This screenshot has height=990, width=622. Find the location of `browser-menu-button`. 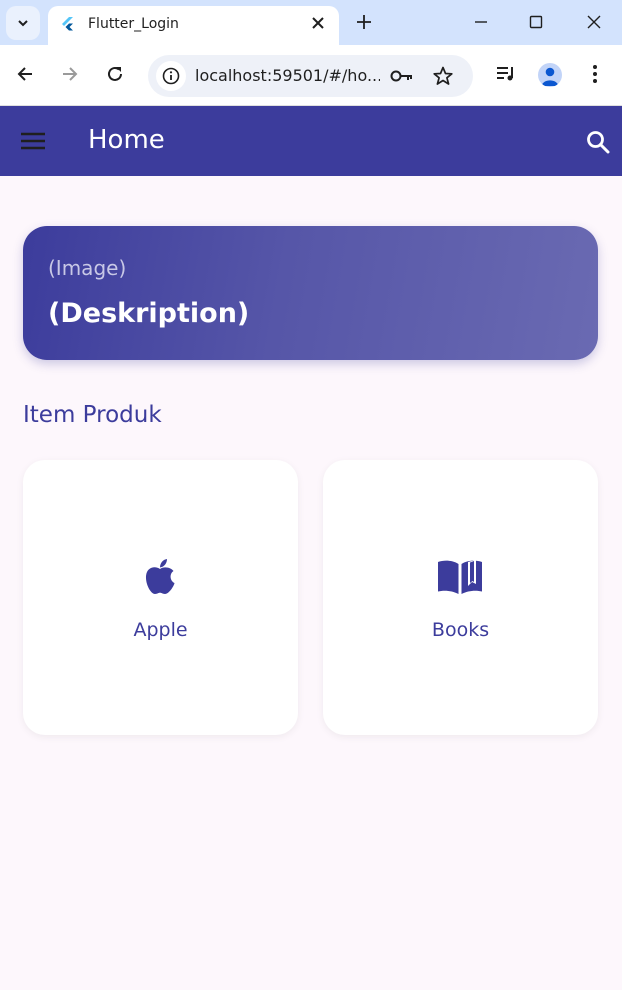

browser-menu-button is located at coordinates (595, 74).